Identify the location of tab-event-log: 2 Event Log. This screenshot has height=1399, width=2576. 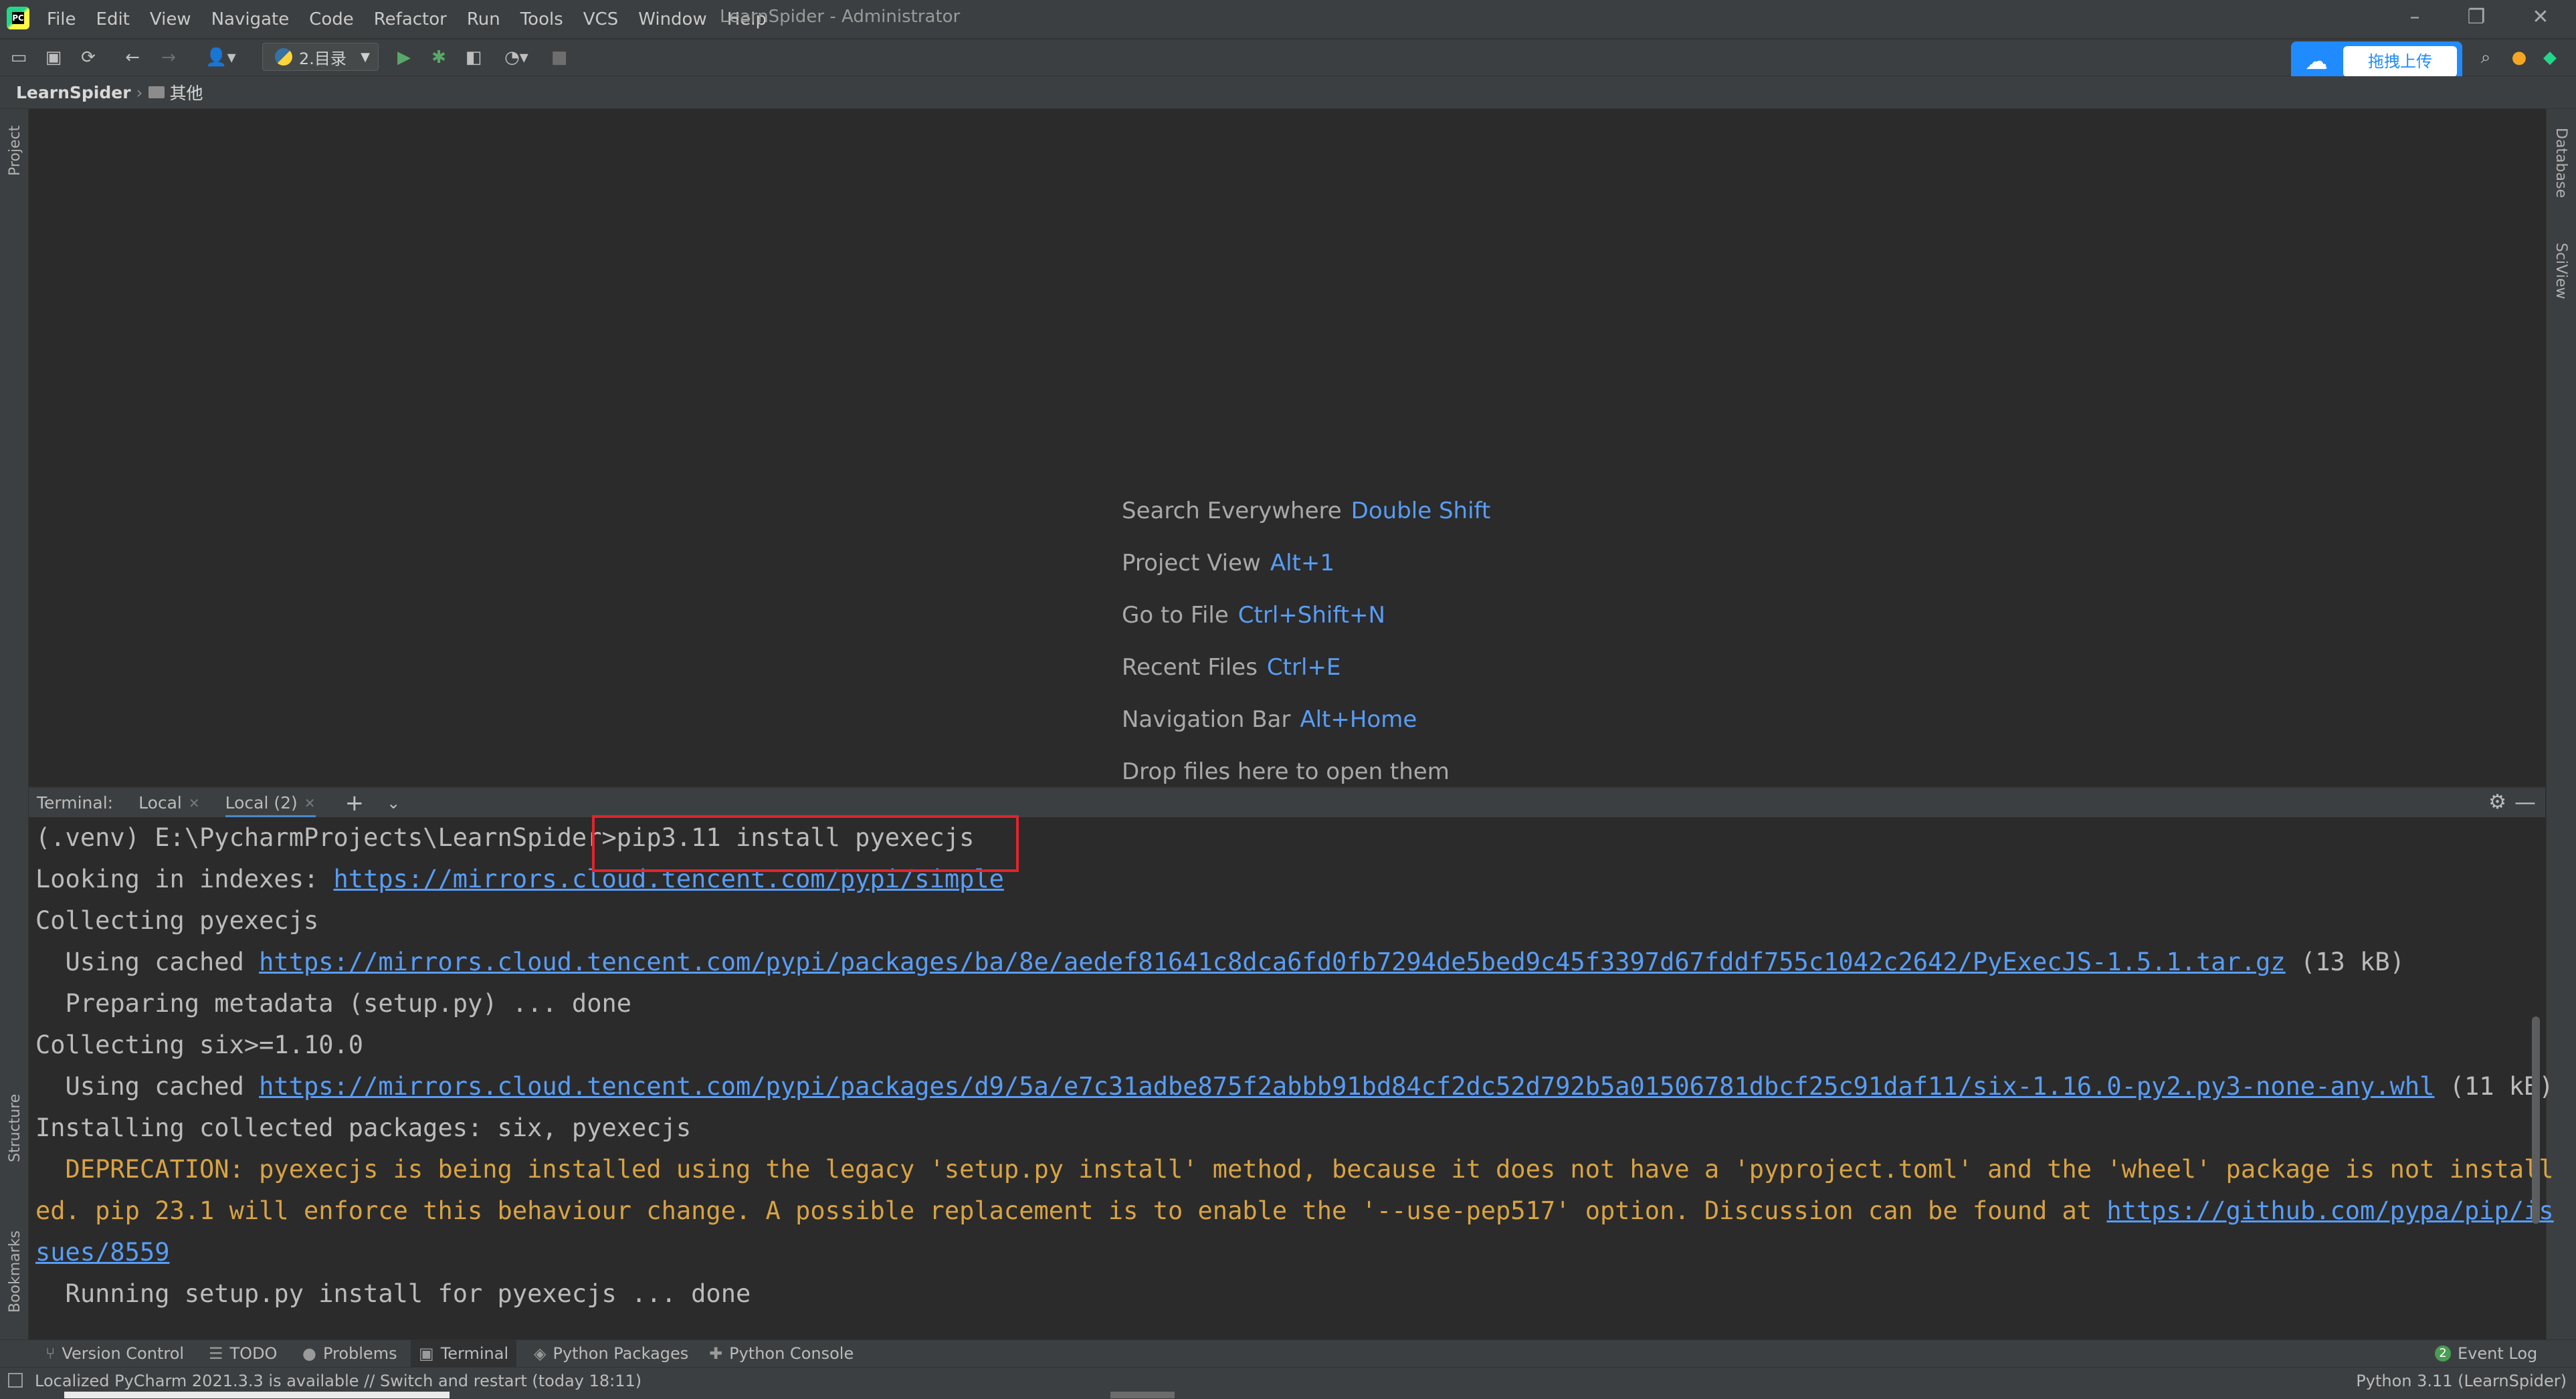
(2486, 1353).